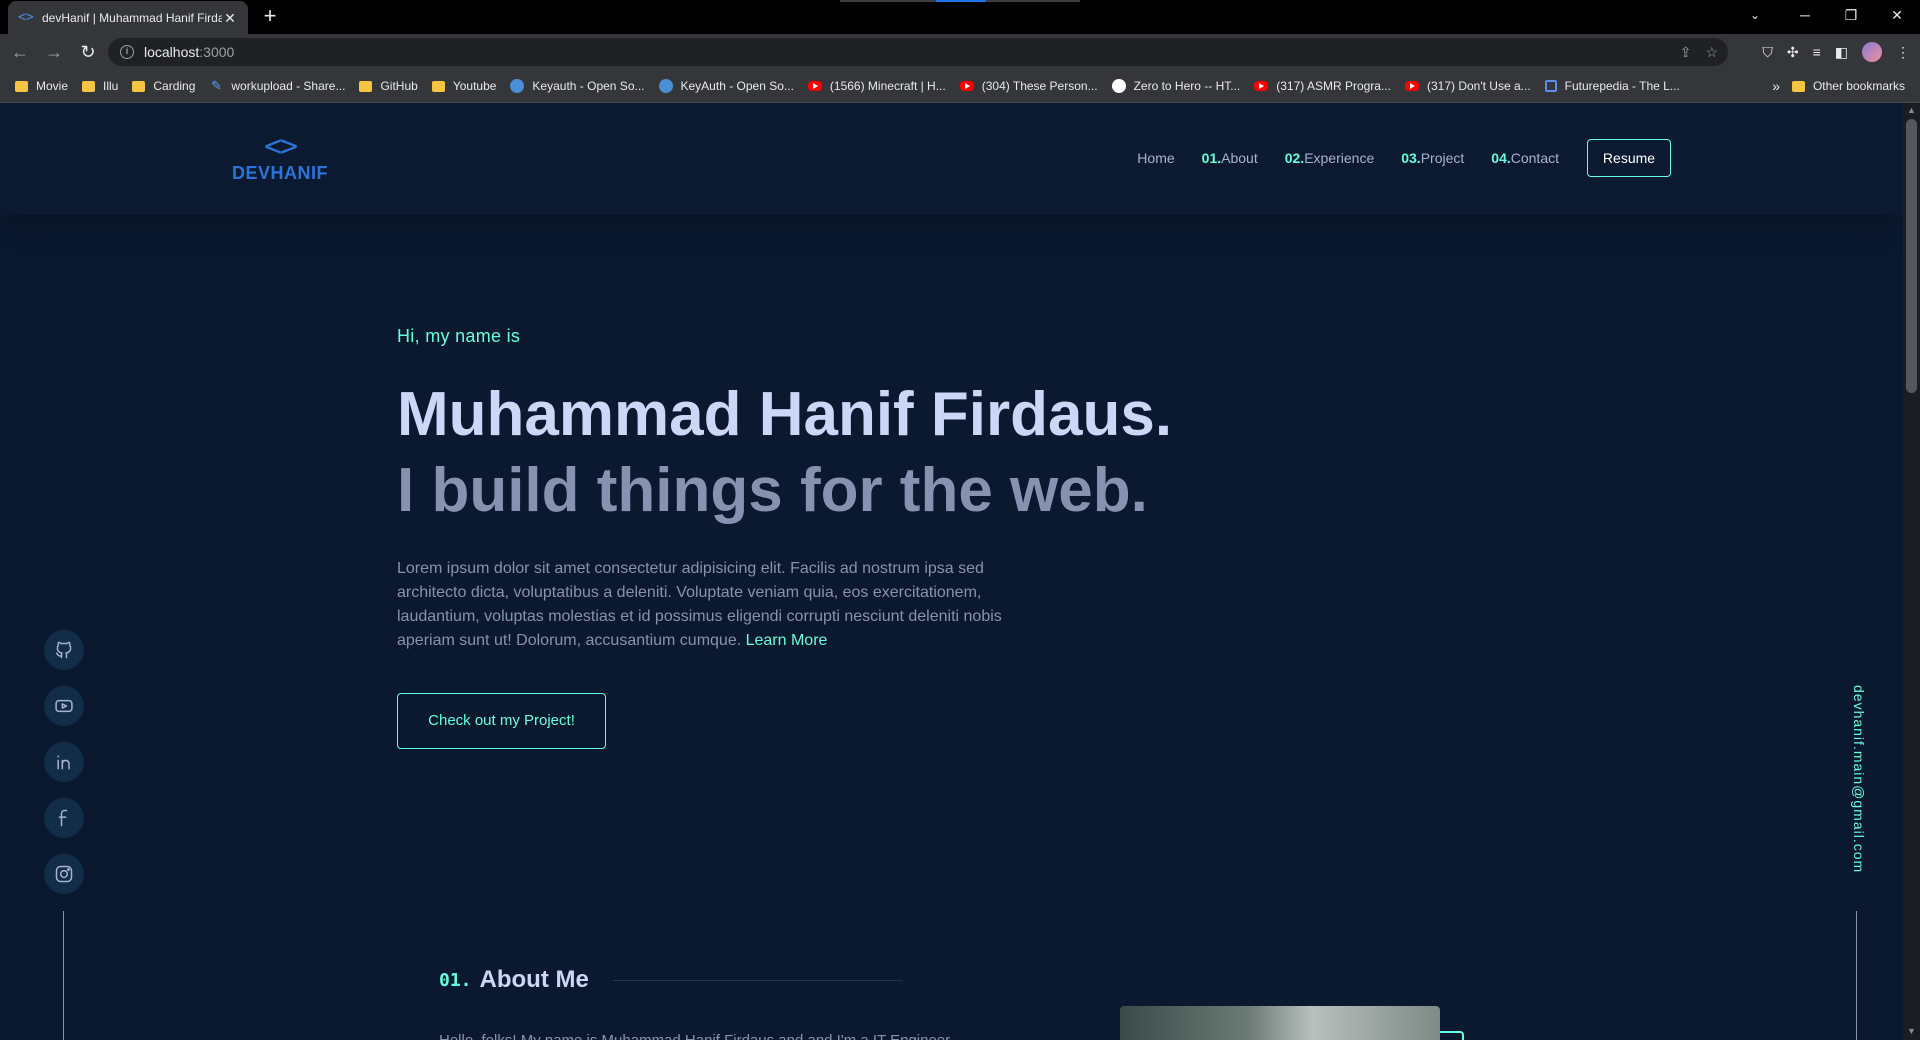 The image size is (1920, 1040). Describe the element at coordinates (1848, 86) in the screenshot. I see `other-bookmarks: Other bookmarks` at that location.